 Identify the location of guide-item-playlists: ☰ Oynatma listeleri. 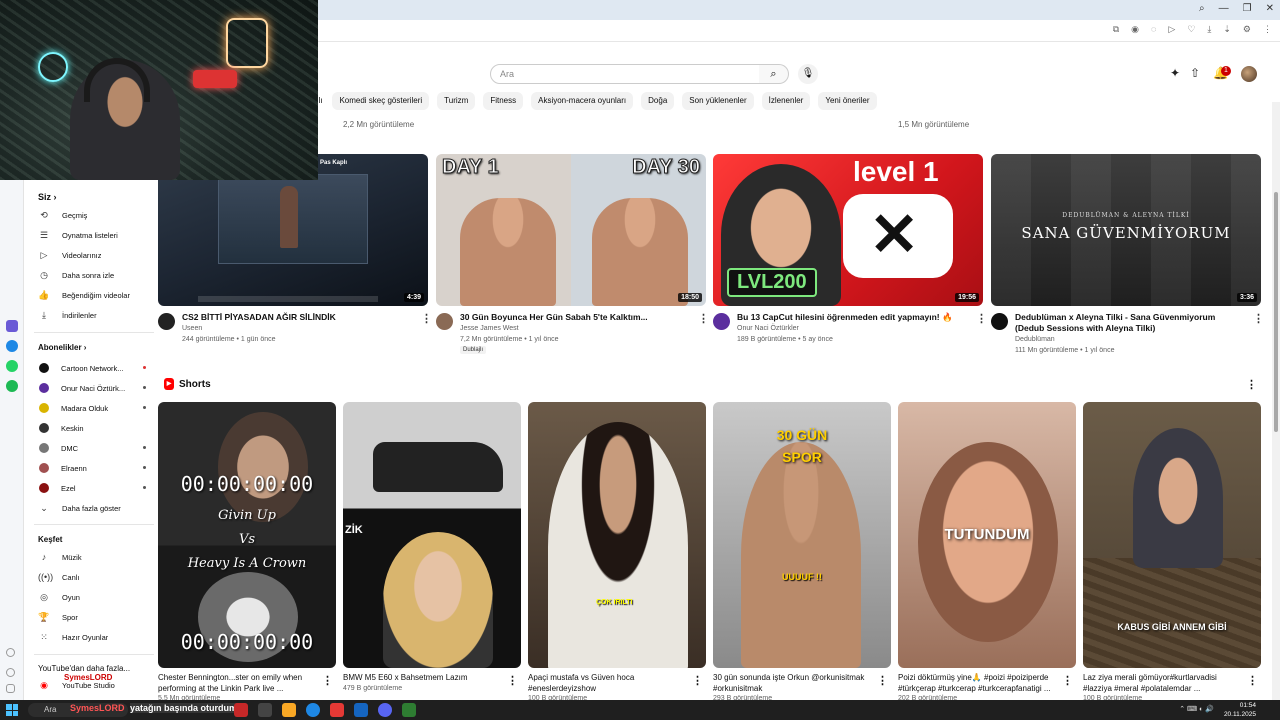
(96, 235).